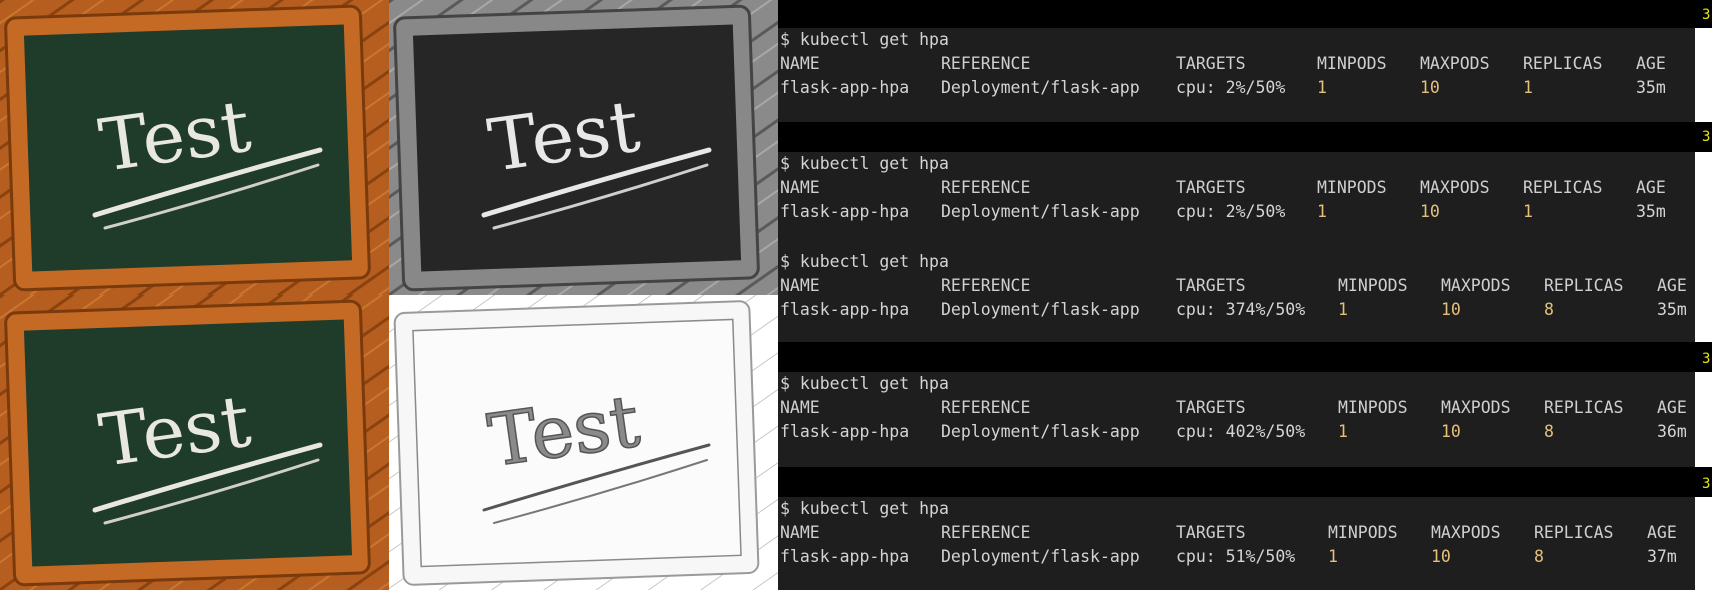  I want to click on cell-targets: cpu: 374%/50%, so click(1241, 309).